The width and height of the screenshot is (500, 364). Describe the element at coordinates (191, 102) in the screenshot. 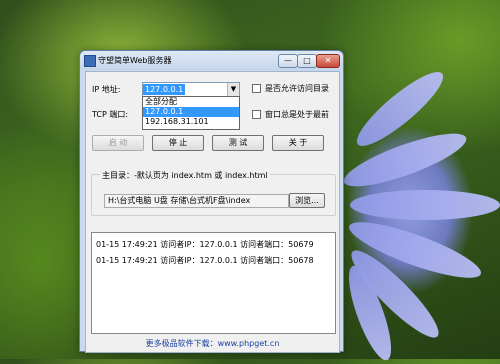

I see `ip-option: 全部分配` at that location.